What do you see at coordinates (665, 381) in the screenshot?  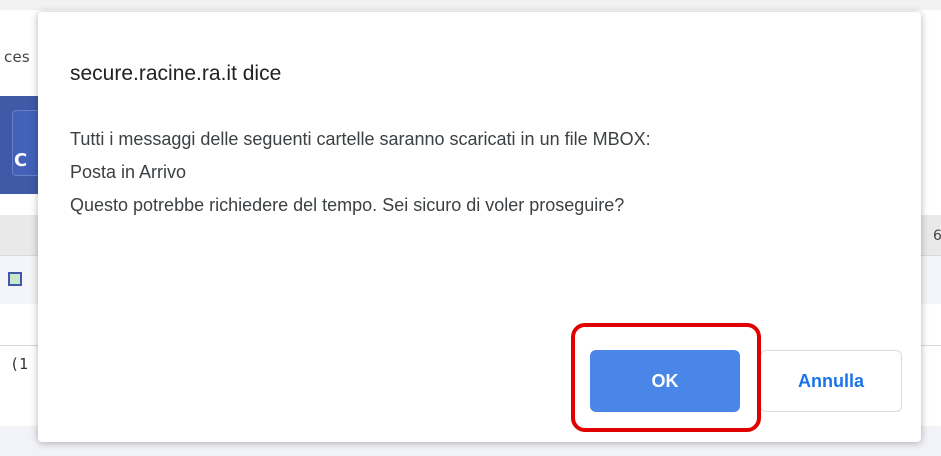 I see `ok-button: OK` at bounding box center [665, 381].